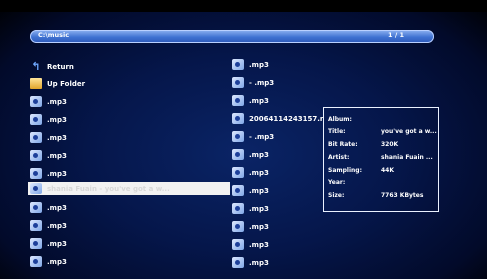  I want to click on folder-icon, so click(36, 83).